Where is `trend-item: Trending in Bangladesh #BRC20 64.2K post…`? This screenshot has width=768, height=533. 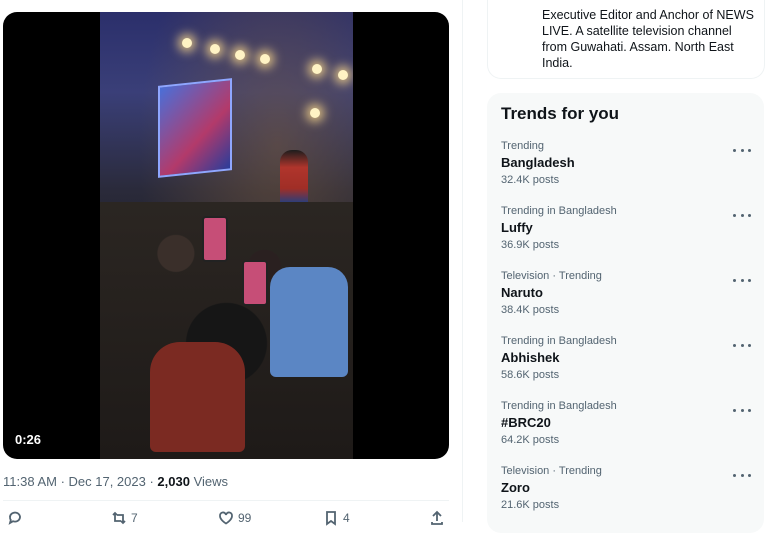
trend-item: Trending in Bangladesh #BRC20 64.2K post… is located at coordinates (625, 432).